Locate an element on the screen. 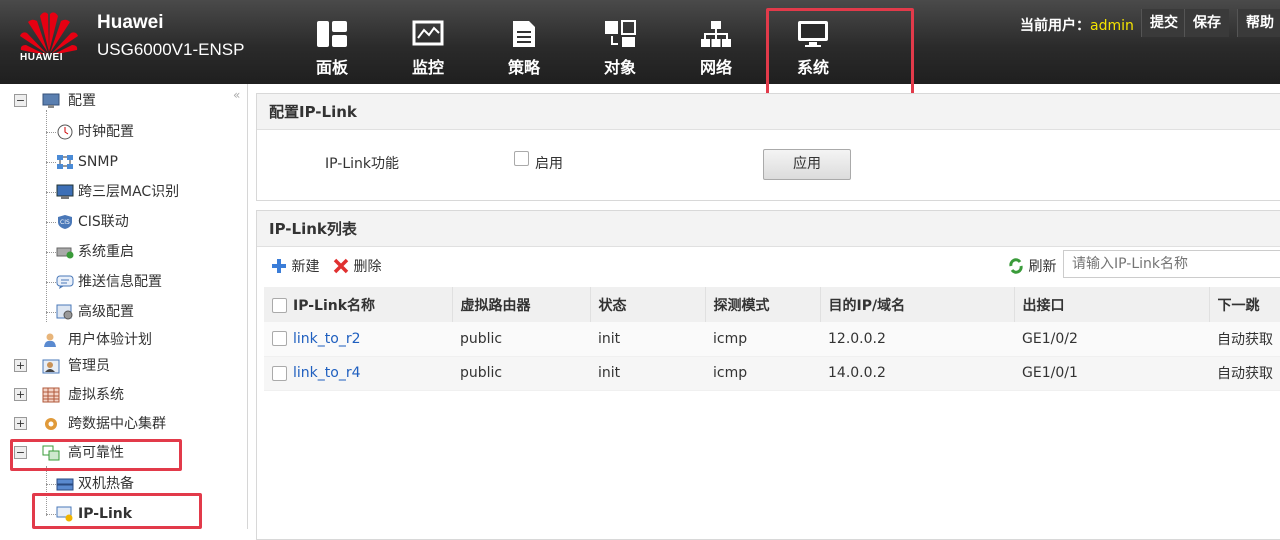 The width and height of the screenshot is (1280, 540). sidebar-item-label: 系统重启 is located at coordinates (106, 252).